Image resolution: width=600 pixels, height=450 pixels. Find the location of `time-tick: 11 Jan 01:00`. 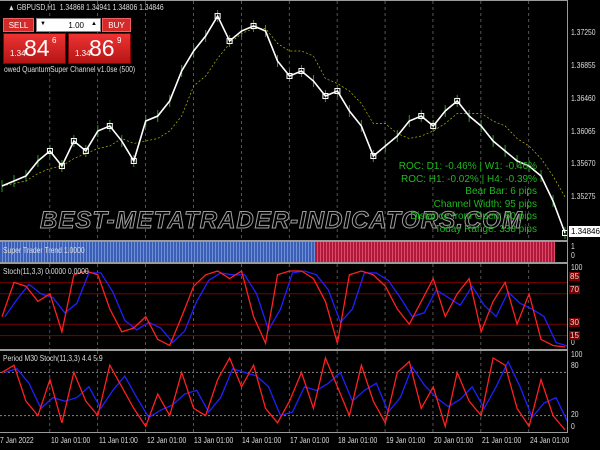

time-tick: 11 Jan 01:00 is located at coordinates (118, 440).